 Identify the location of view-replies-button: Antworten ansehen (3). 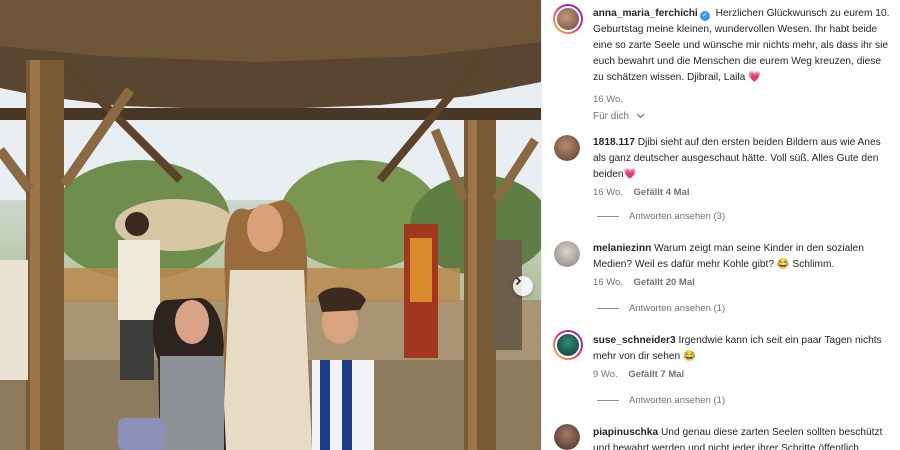
(661, 216).